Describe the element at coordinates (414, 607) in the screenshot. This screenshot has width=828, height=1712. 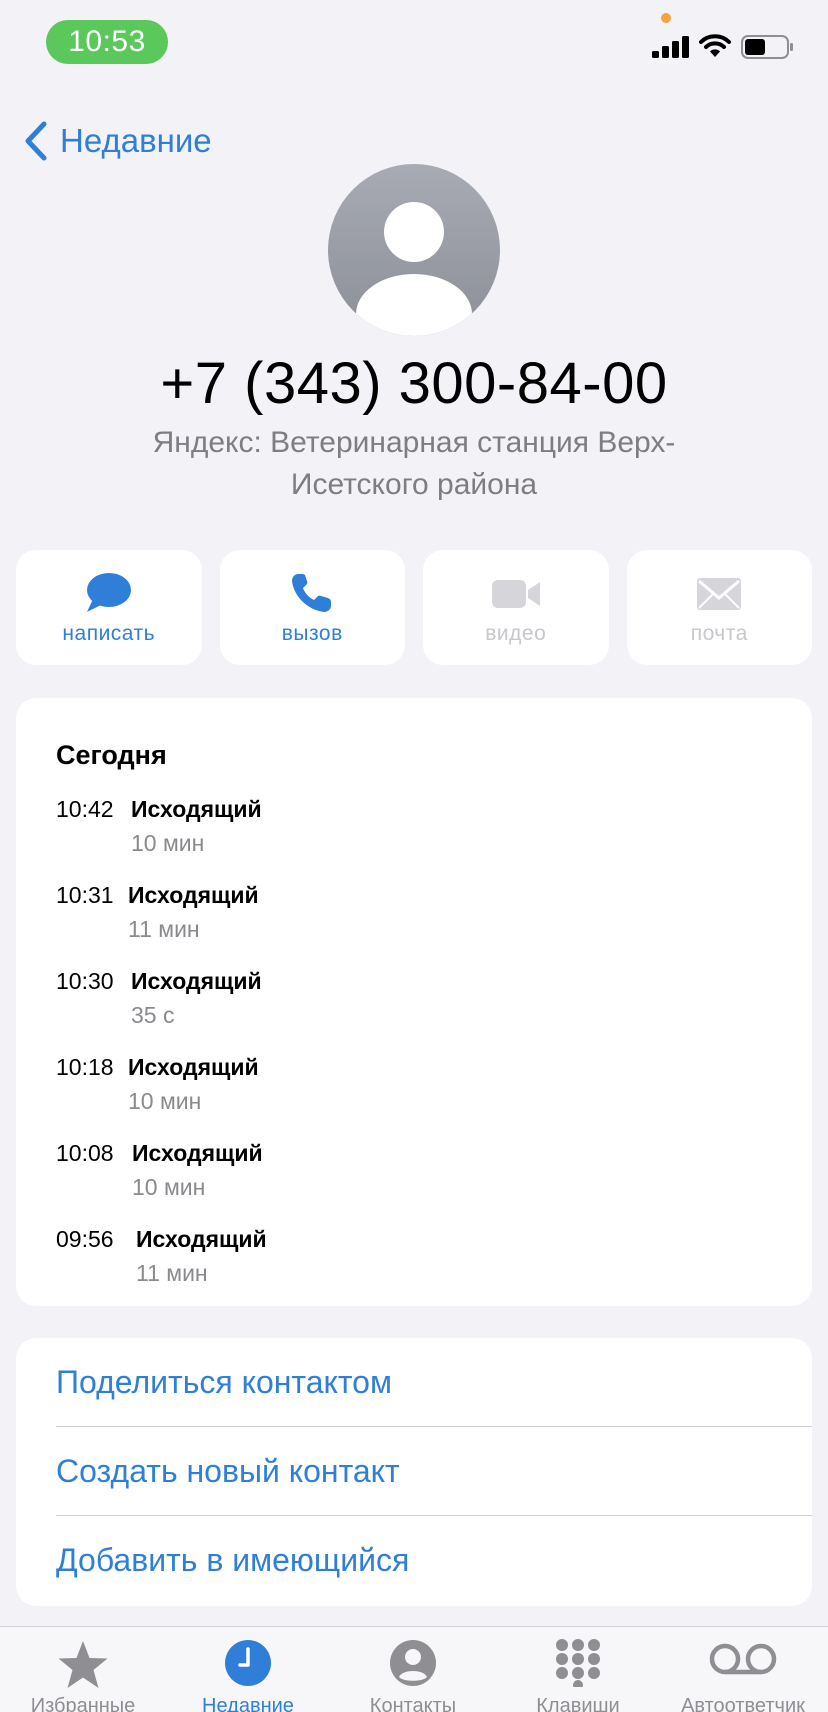
I see `action-buttons: написать вызов видео почта` at that location.